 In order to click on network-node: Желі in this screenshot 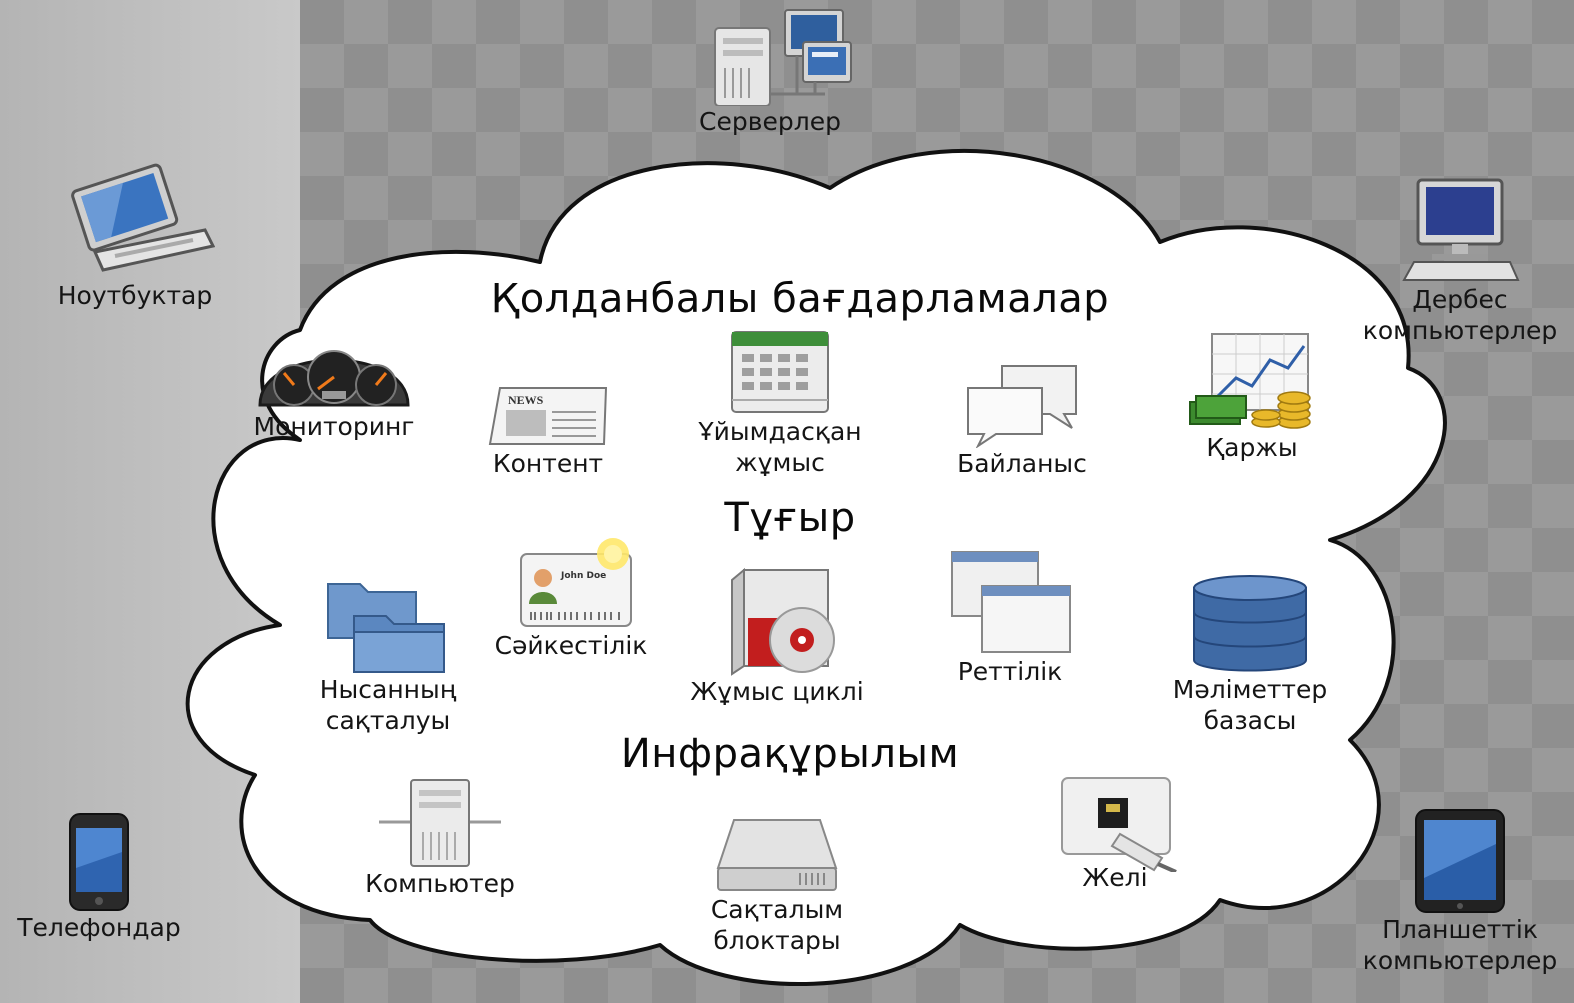, I will do `click(1115, 833)`.